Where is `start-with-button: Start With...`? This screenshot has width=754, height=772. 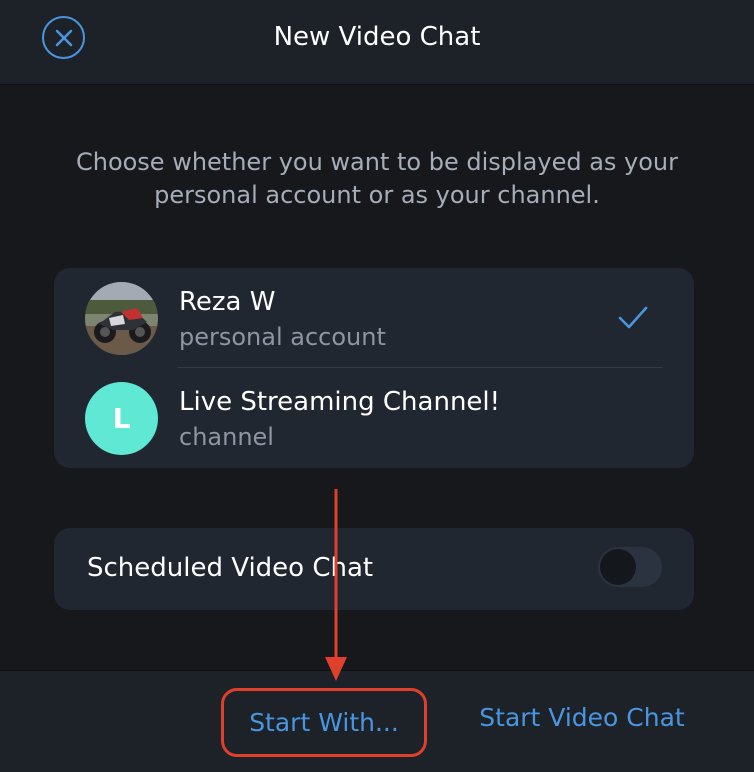 start-with-button: Start With... is located at coordinates (324, 722).